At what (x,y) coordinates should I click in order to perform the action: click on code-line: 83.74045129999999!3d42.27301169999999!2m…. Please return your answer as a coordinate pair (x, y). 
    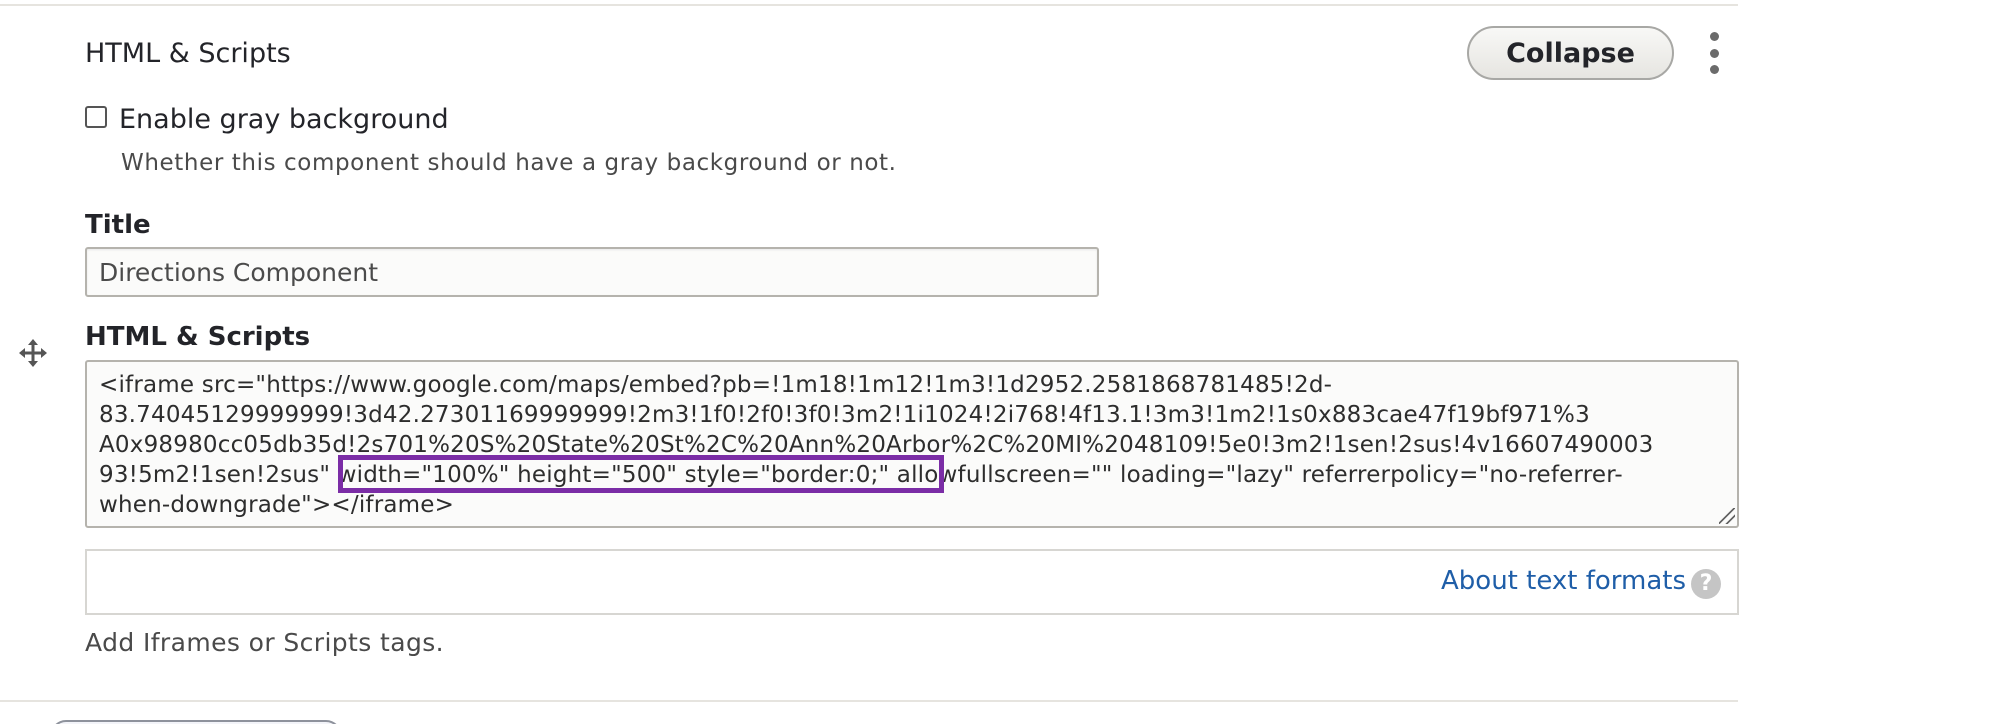
    Looking at the image, I should click on (844, 415).